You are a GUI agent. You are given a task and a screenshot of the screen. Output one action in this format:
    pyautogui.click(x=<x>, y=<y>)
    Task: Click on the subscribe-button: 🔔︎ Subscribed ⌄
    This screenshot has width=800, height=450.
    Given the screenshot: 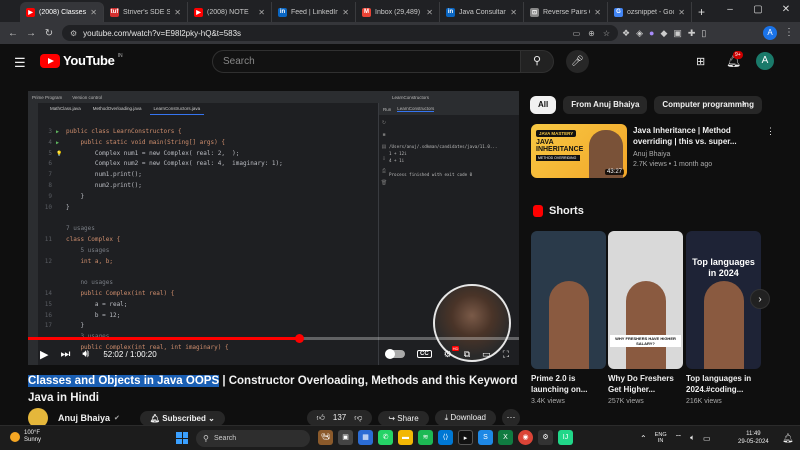 What is the action you would take?
    pyautogui.click(x=182, y=418)
    